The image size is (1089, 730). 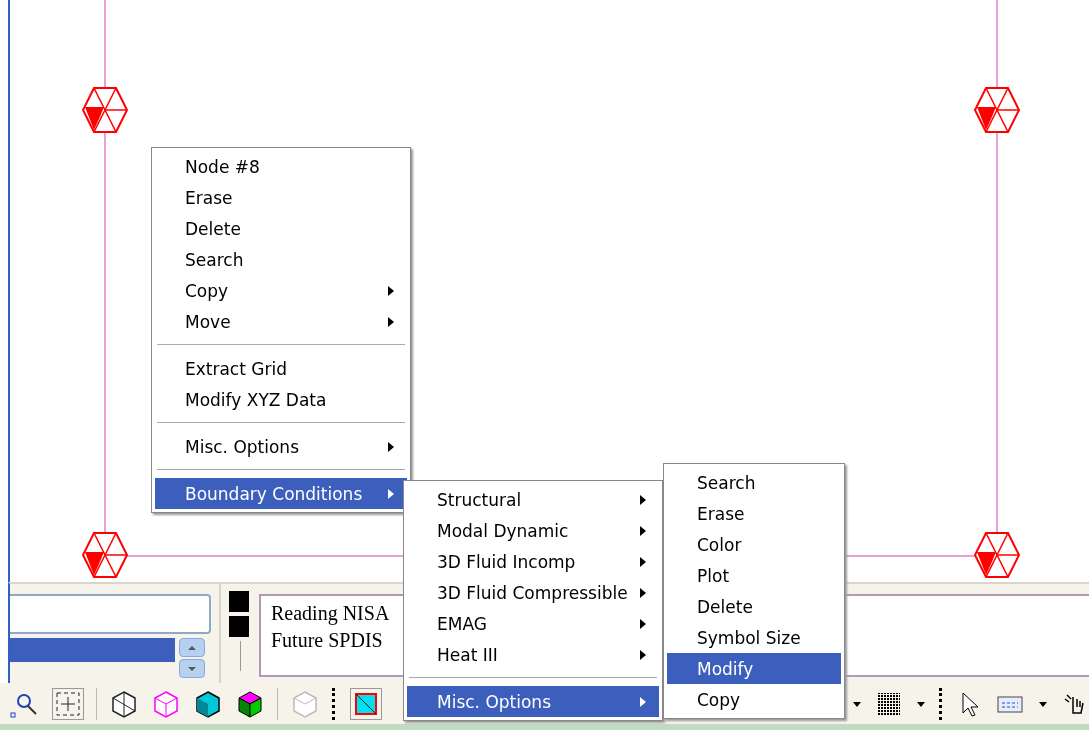 What do you see at coordinates (754, 668) in the screenshot?
I see `menu-item: Modify` at bounding box center [754, 668].